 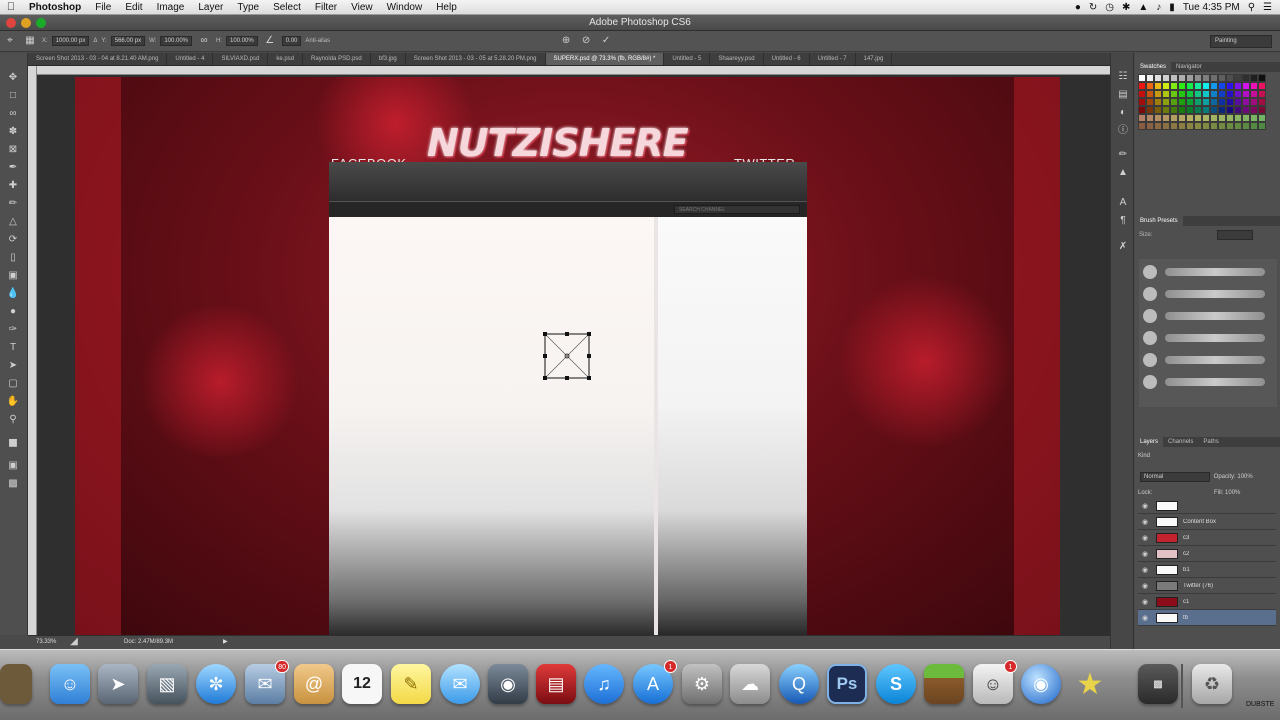 What do you see at coordinates (750, 684) in the screenshot?
I see `preview-icon: ☁` at bounding box center [750, 684].